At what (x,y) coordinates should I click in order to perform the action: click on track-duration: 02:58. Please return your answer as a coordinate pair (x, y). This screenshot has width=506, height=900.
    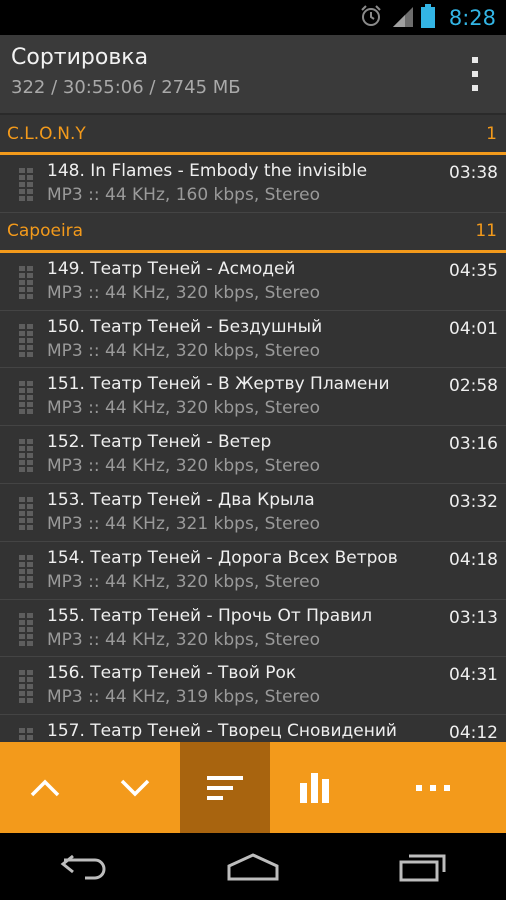
    Looking at the image, I should click on (473, 386).